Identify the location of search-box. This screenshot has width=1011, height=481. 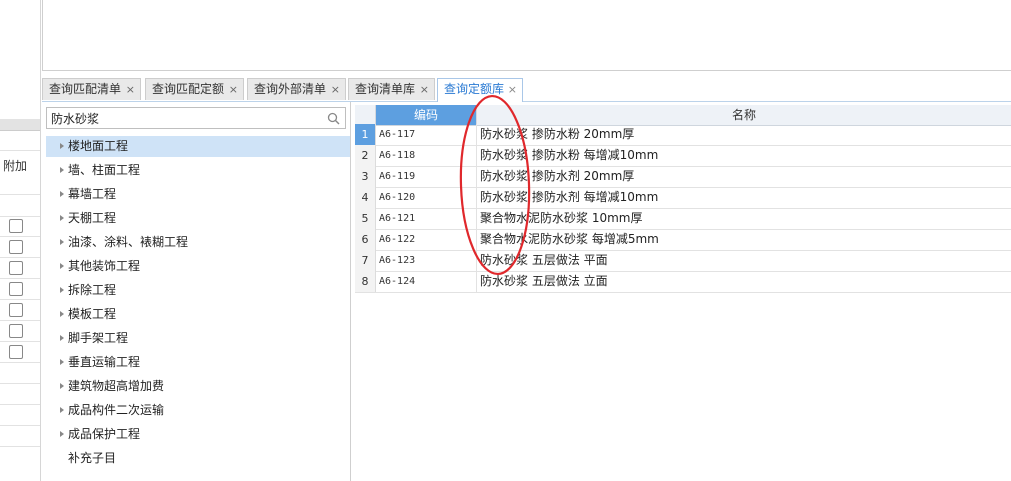
(196, 118).